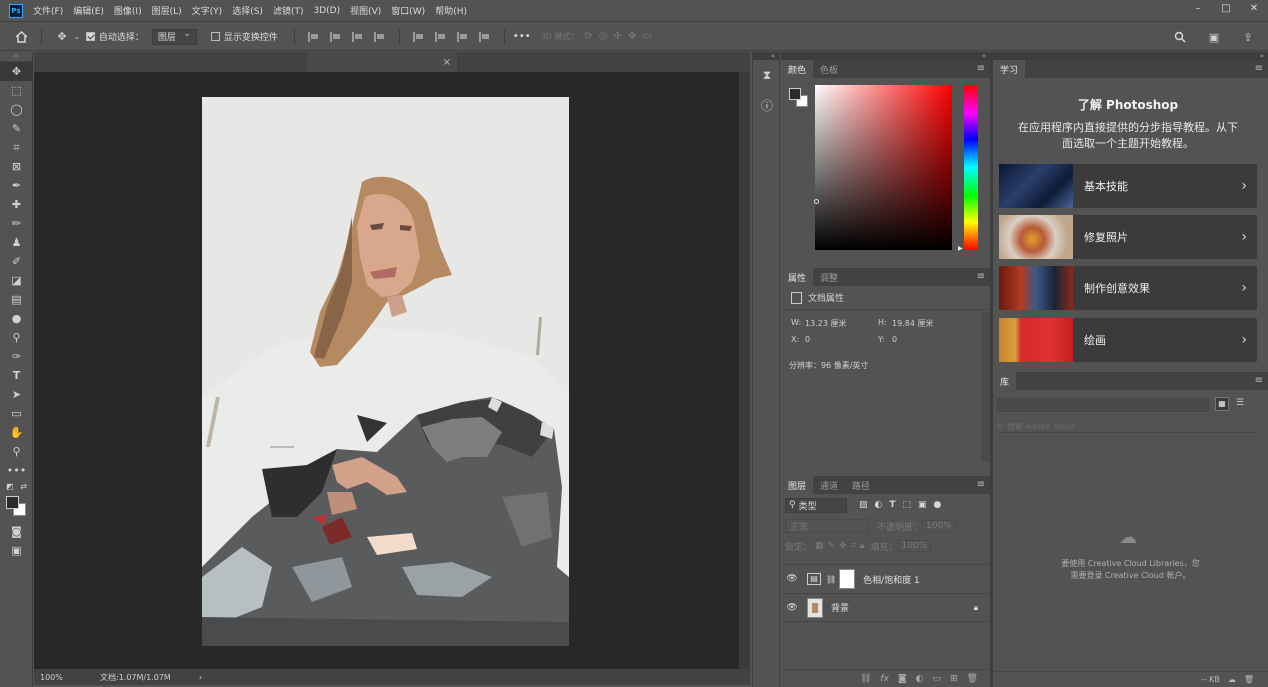 This screenshot has height=687, width=1268. What do you see at coordinates (938, 505) in the screenshot?
I see `filter-toggle-icon: ●` at bounding box center [938, 505].